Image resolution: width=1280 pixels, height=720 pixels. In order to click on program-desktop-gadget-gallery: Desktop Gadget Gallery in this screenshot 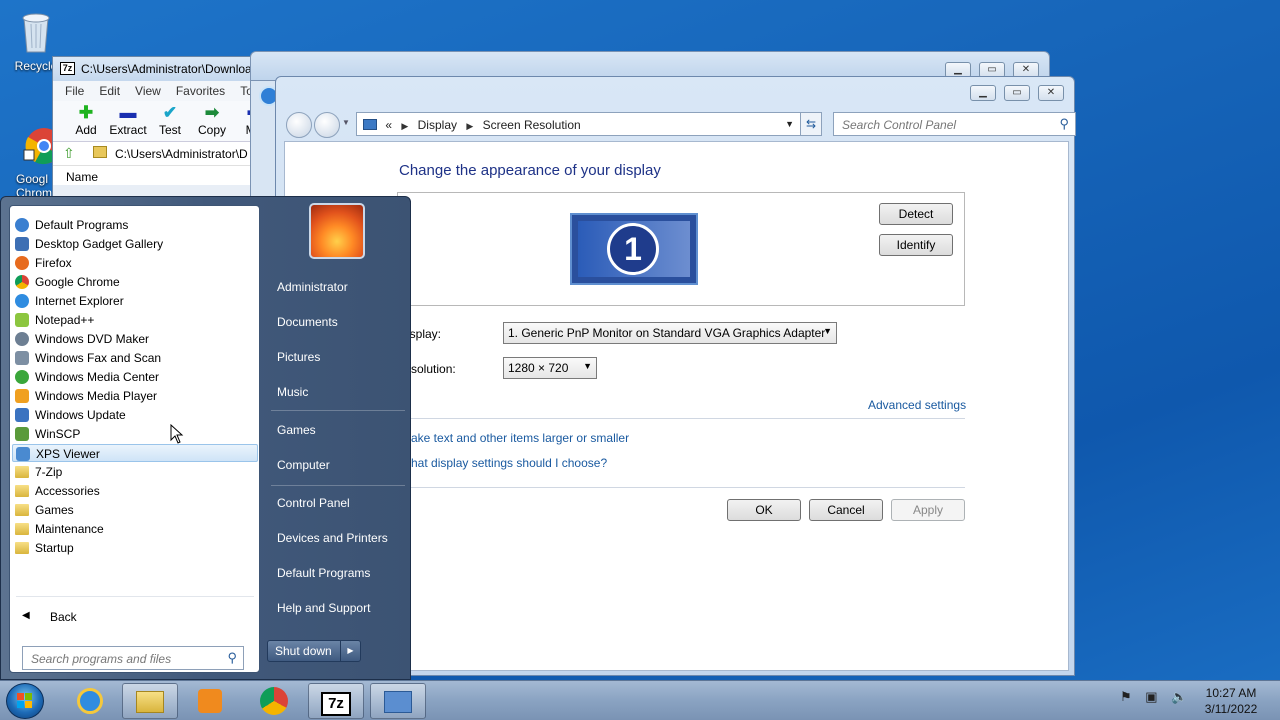, I will do `click(135, 244)`.